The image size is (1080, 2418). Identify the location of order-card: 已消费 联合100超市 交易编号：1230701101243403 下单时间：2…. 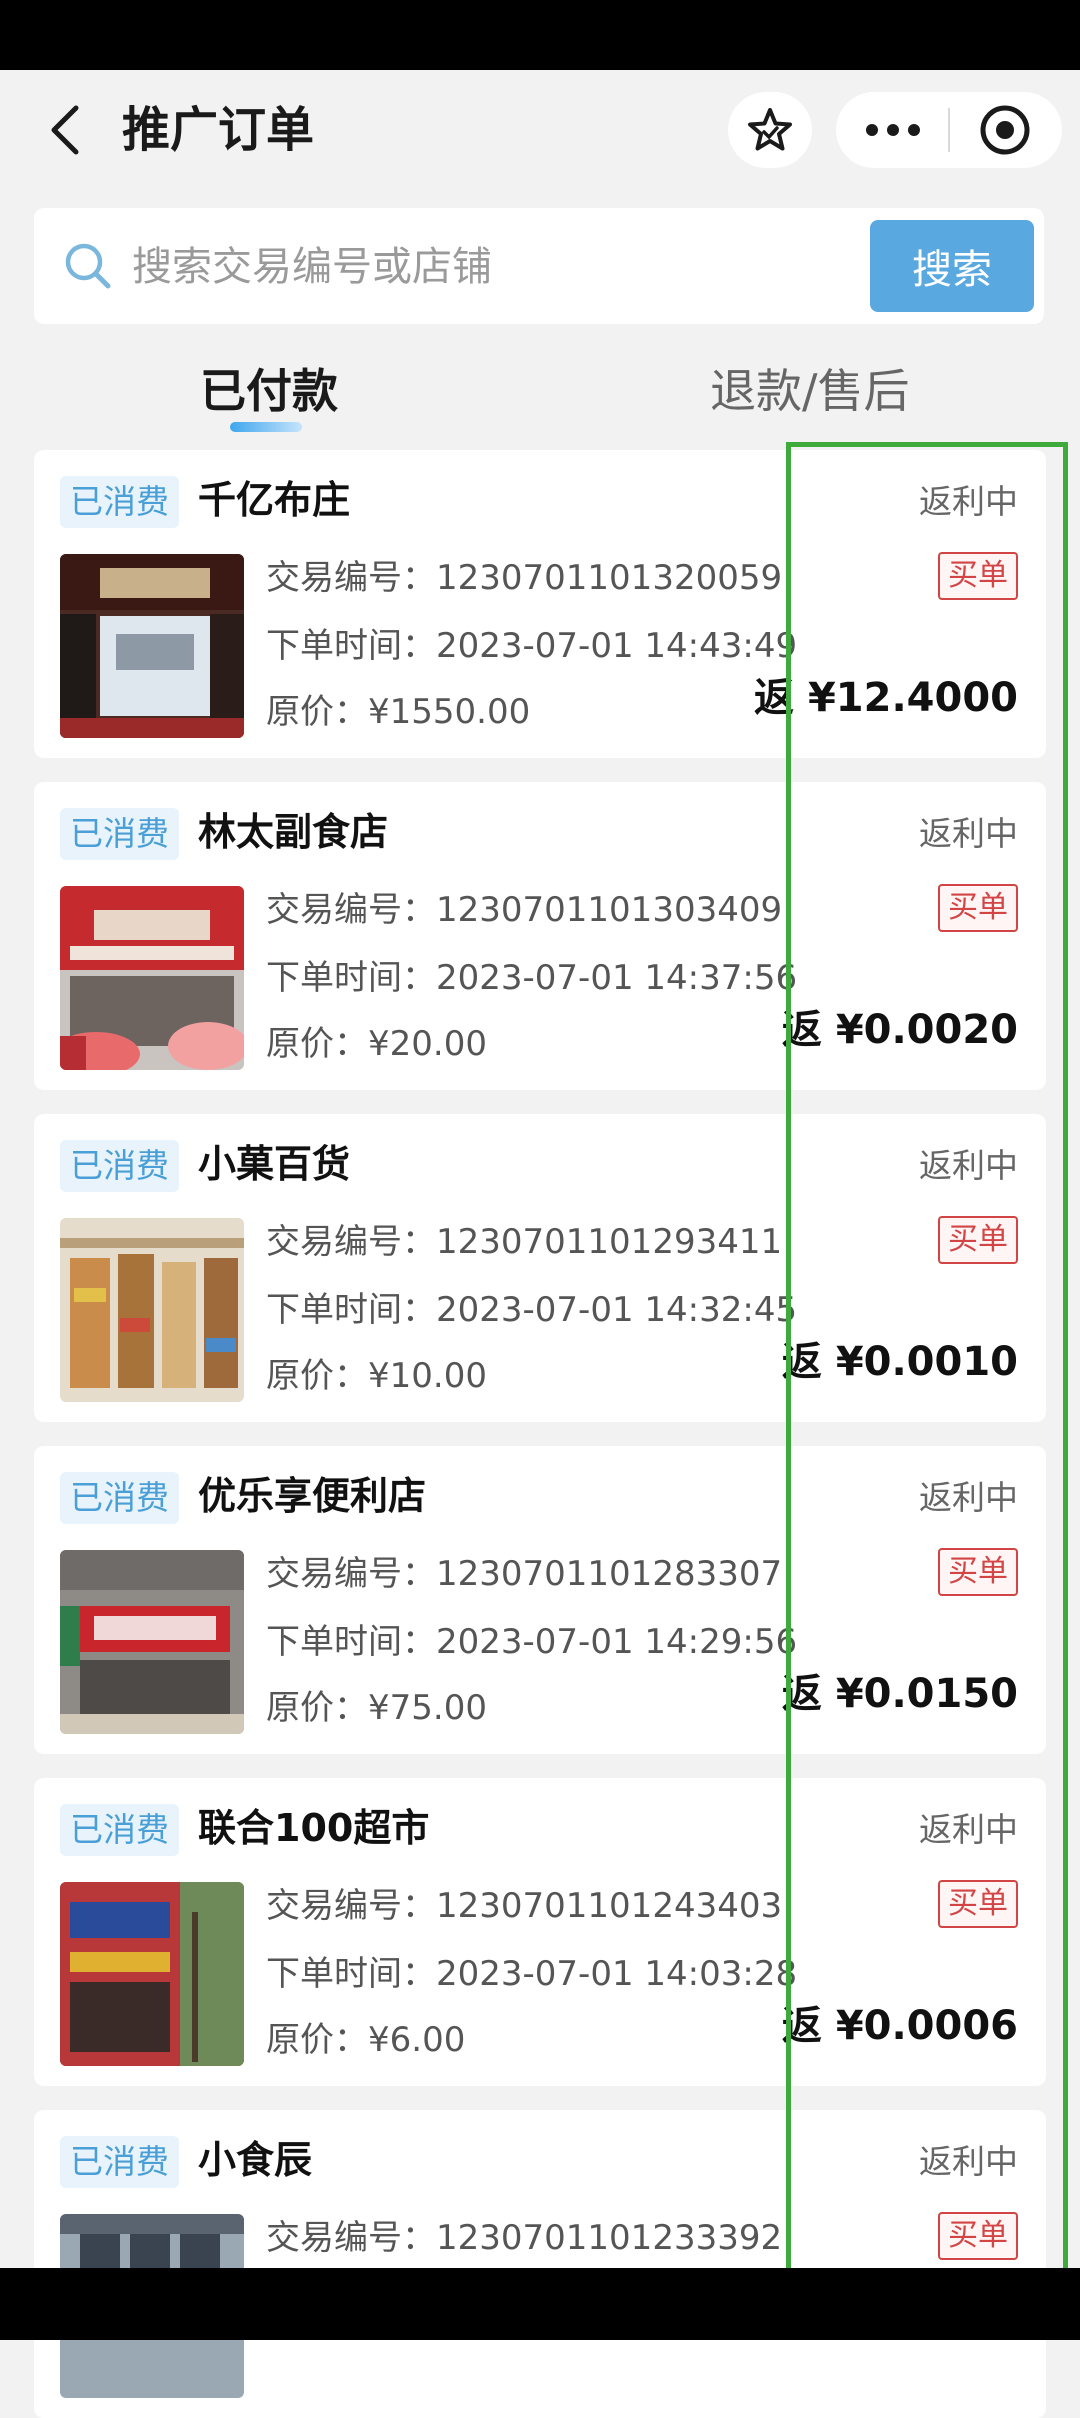
(540, 1932).